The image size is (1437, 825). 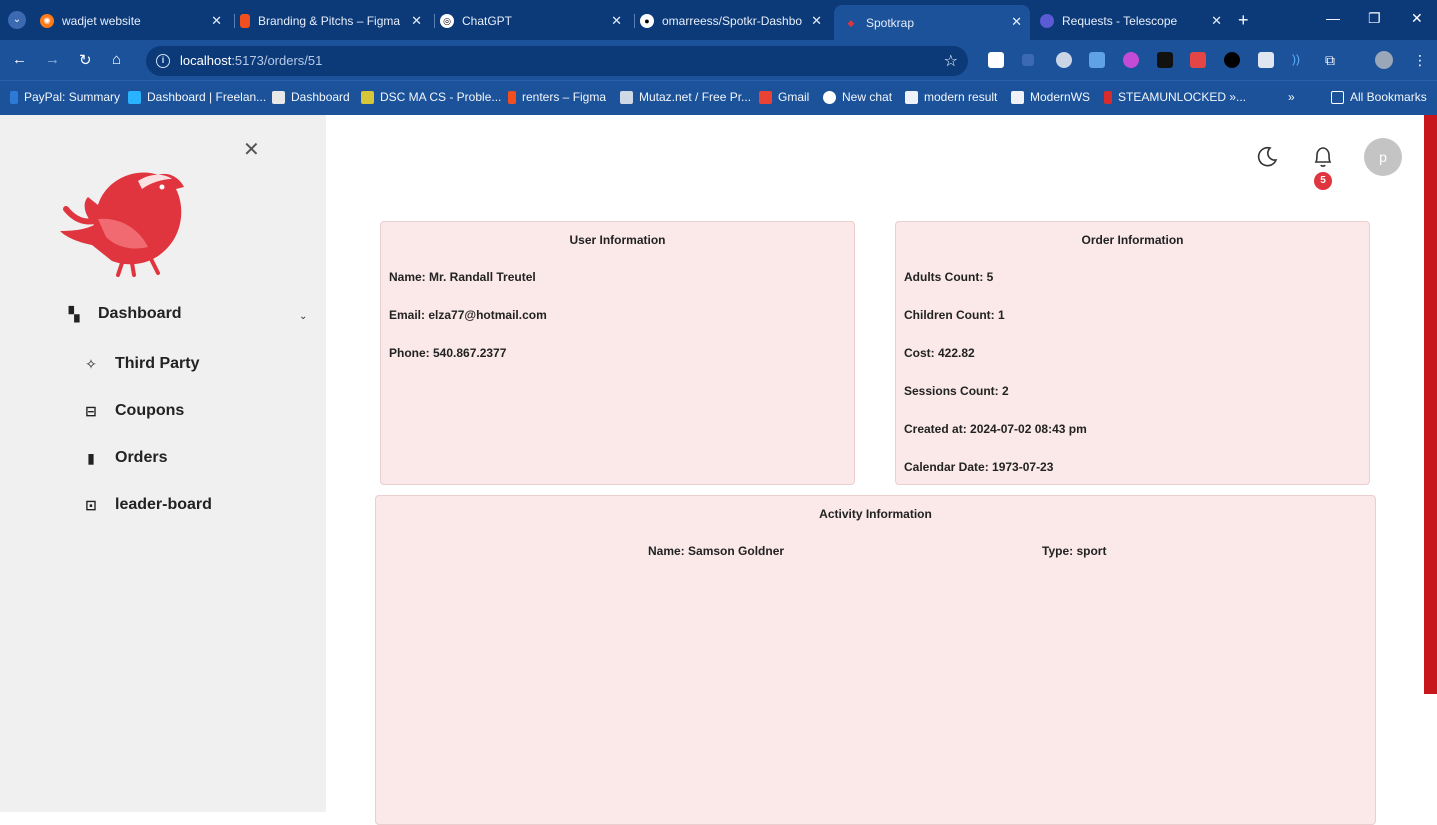 What do you see at coordinates (335, 21) in the screenshot?
I see `browser-tab-figma: Branding & Pitchs – Figma ✕` at bounding box center [335, 21].